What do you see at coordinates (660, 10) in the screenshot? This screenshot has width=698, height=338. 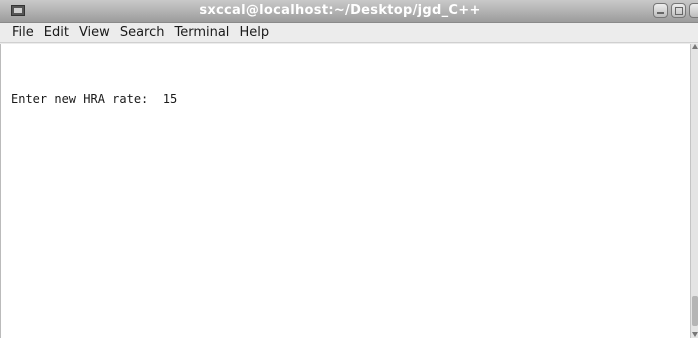 I see `minimize-icon` at bounding box center [660, 10].